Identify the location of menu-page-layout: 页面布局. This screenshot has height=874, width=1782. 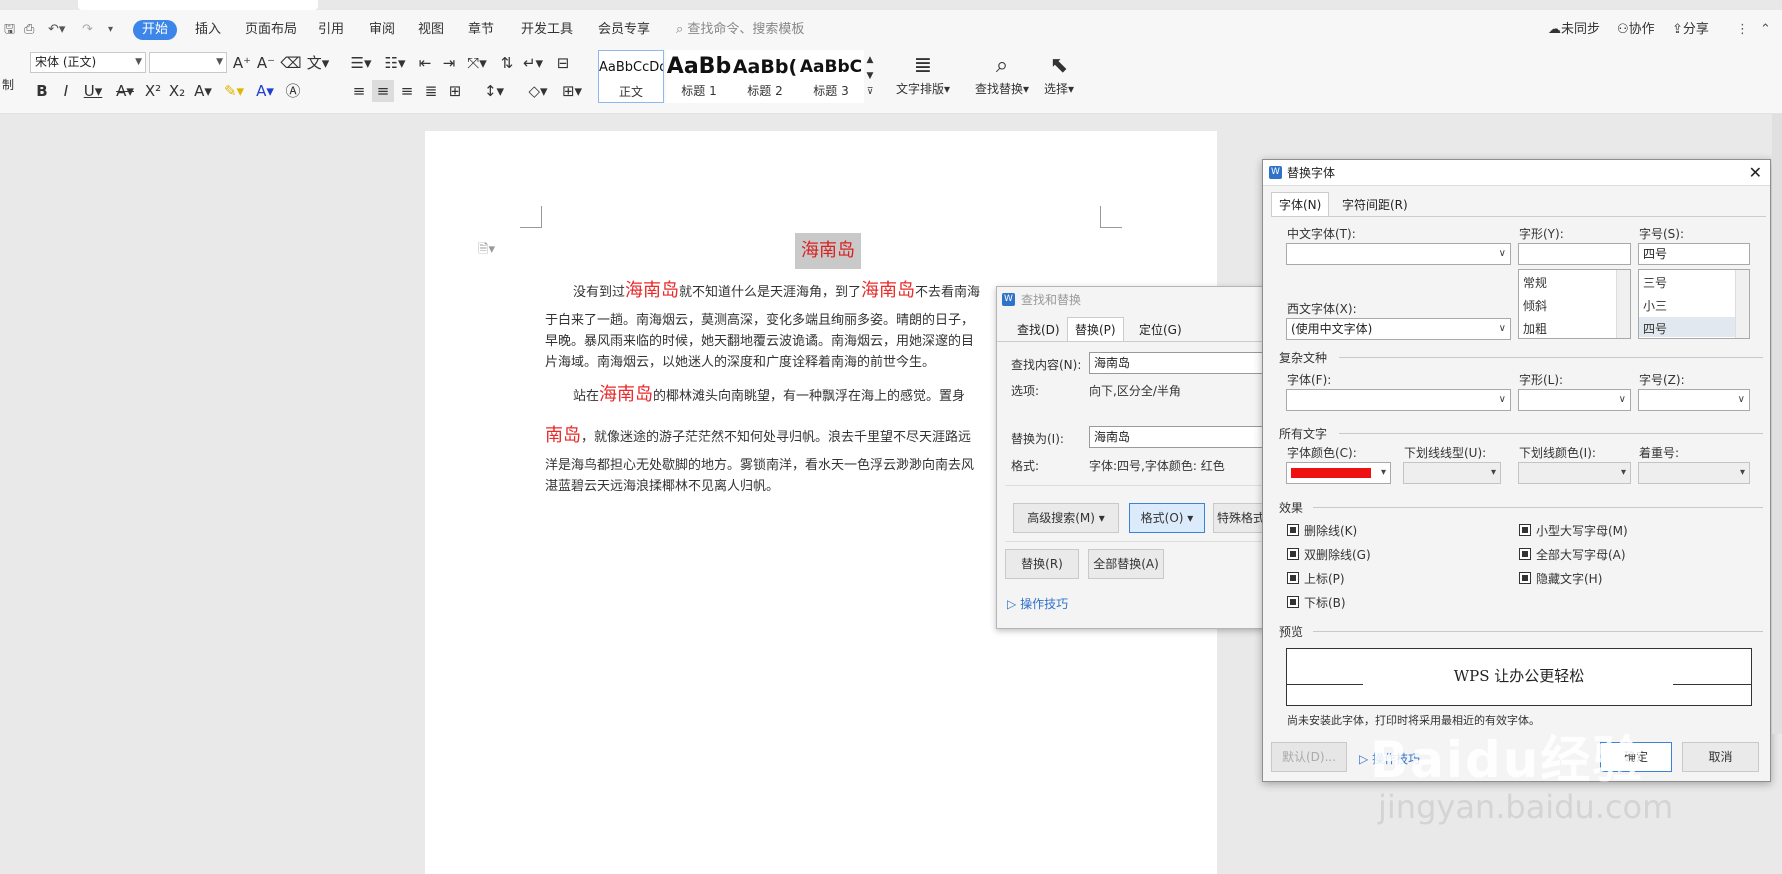
(271, 30).